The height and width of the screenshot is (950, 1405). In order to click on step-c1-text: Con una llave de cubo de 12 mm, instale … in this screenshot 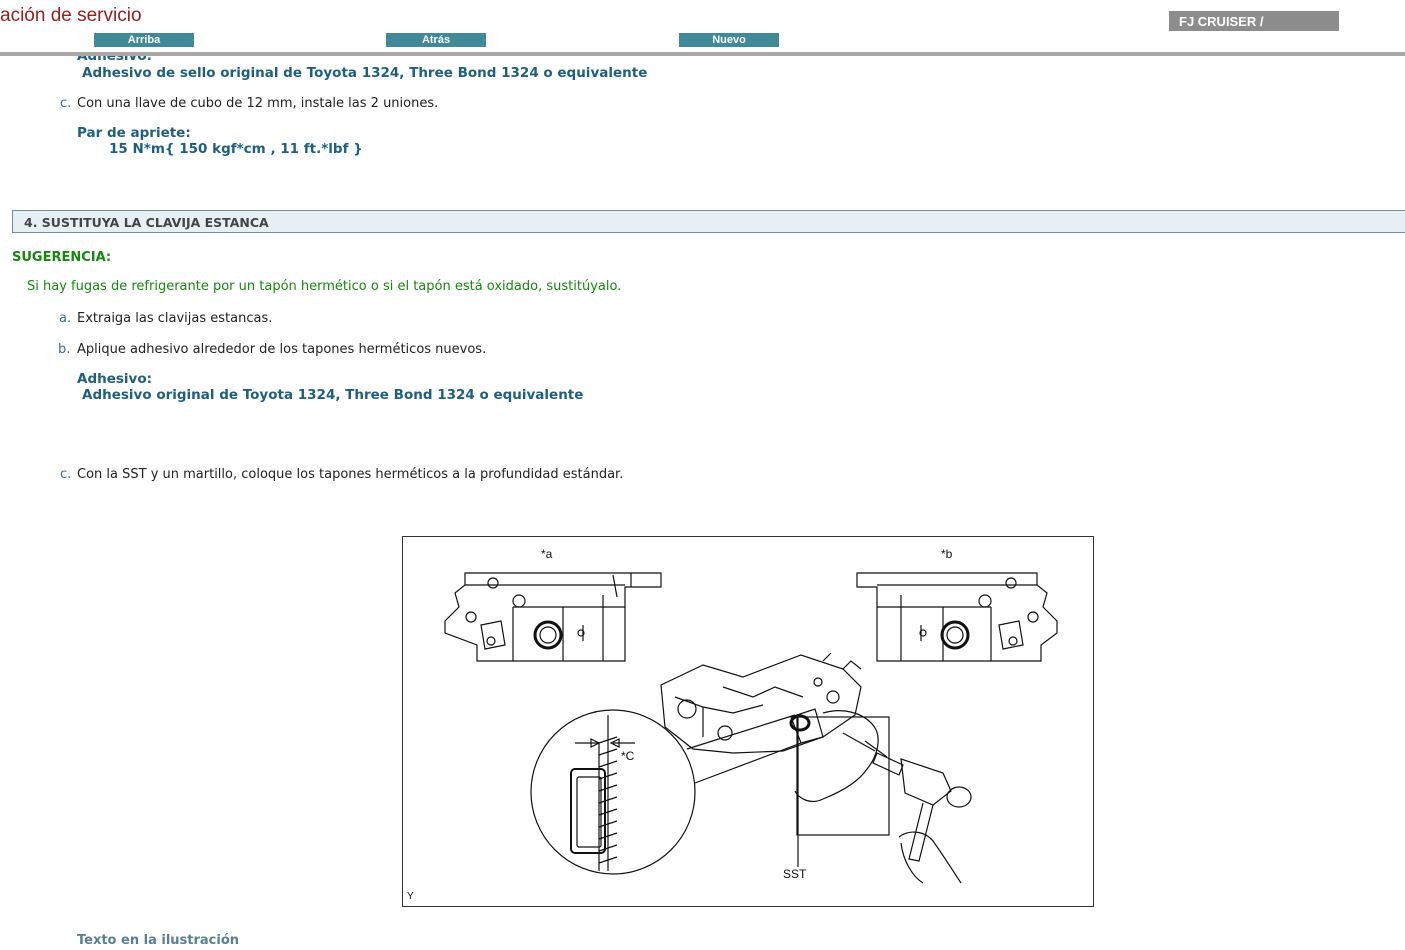, I will do `click(258, 103)`.